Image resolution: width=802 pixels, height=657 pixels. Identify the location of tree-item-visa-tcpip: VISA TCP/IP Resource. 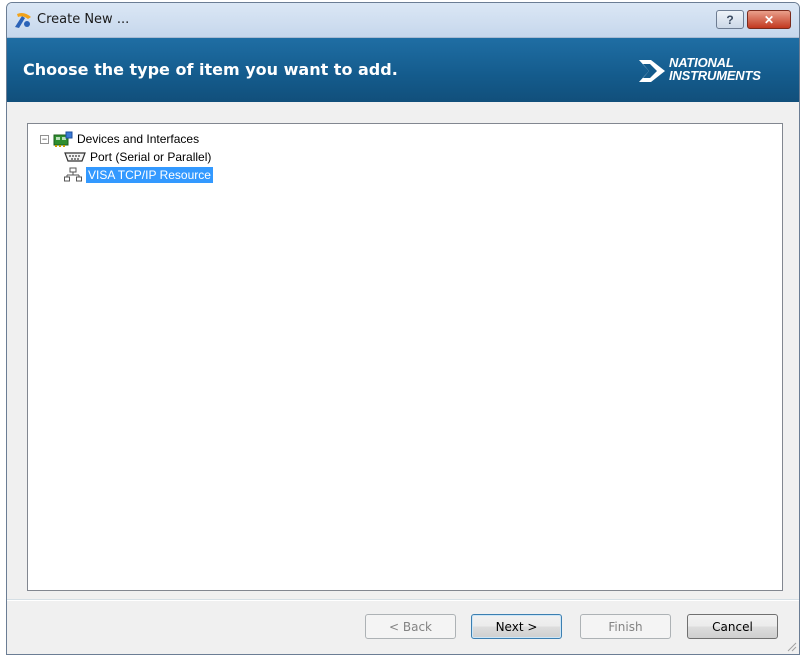
(138, 175).